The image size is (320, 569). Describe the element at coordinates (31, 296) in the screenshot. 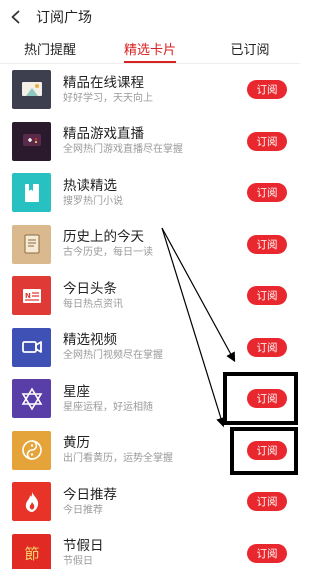

I see `news-icon: N` at that location.